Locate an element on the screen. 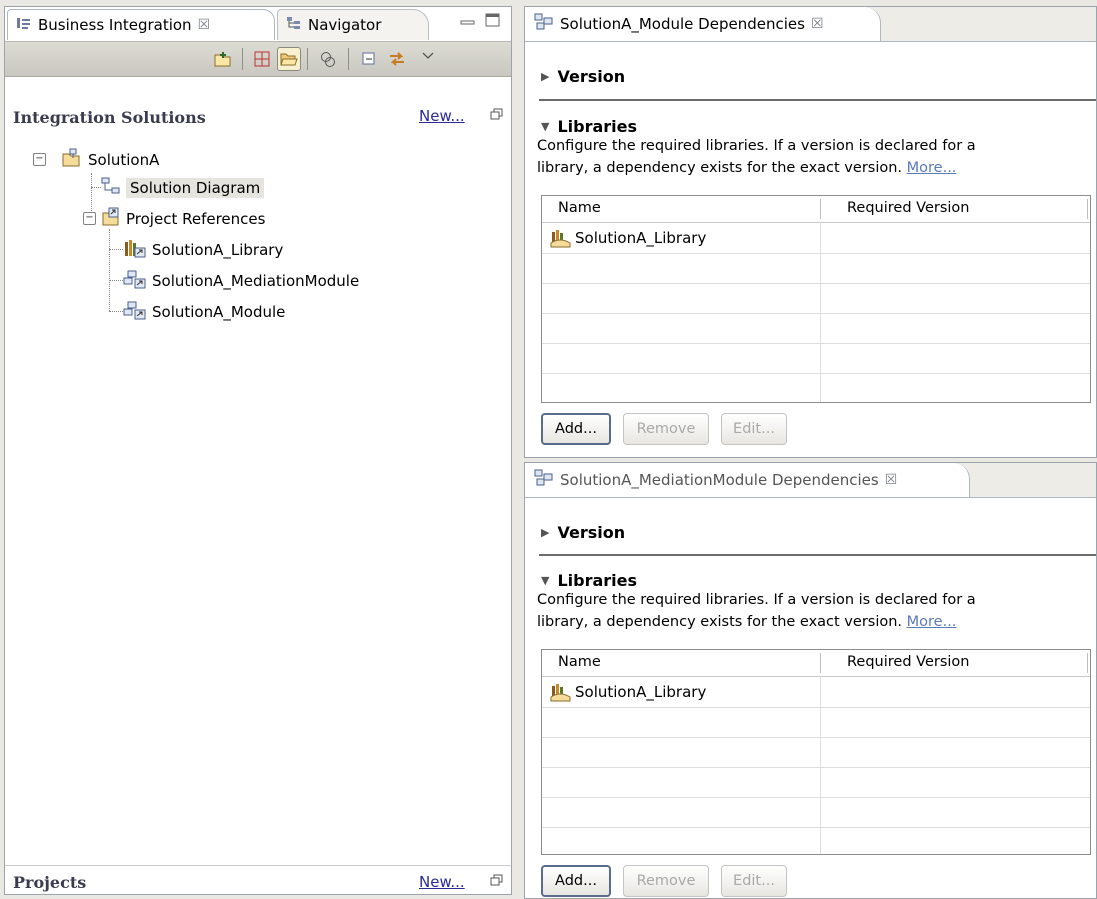 Image resolution: width=1097 pixels, height=899 pixels. link-with-editor-icon is located at coordinates (397, 59).